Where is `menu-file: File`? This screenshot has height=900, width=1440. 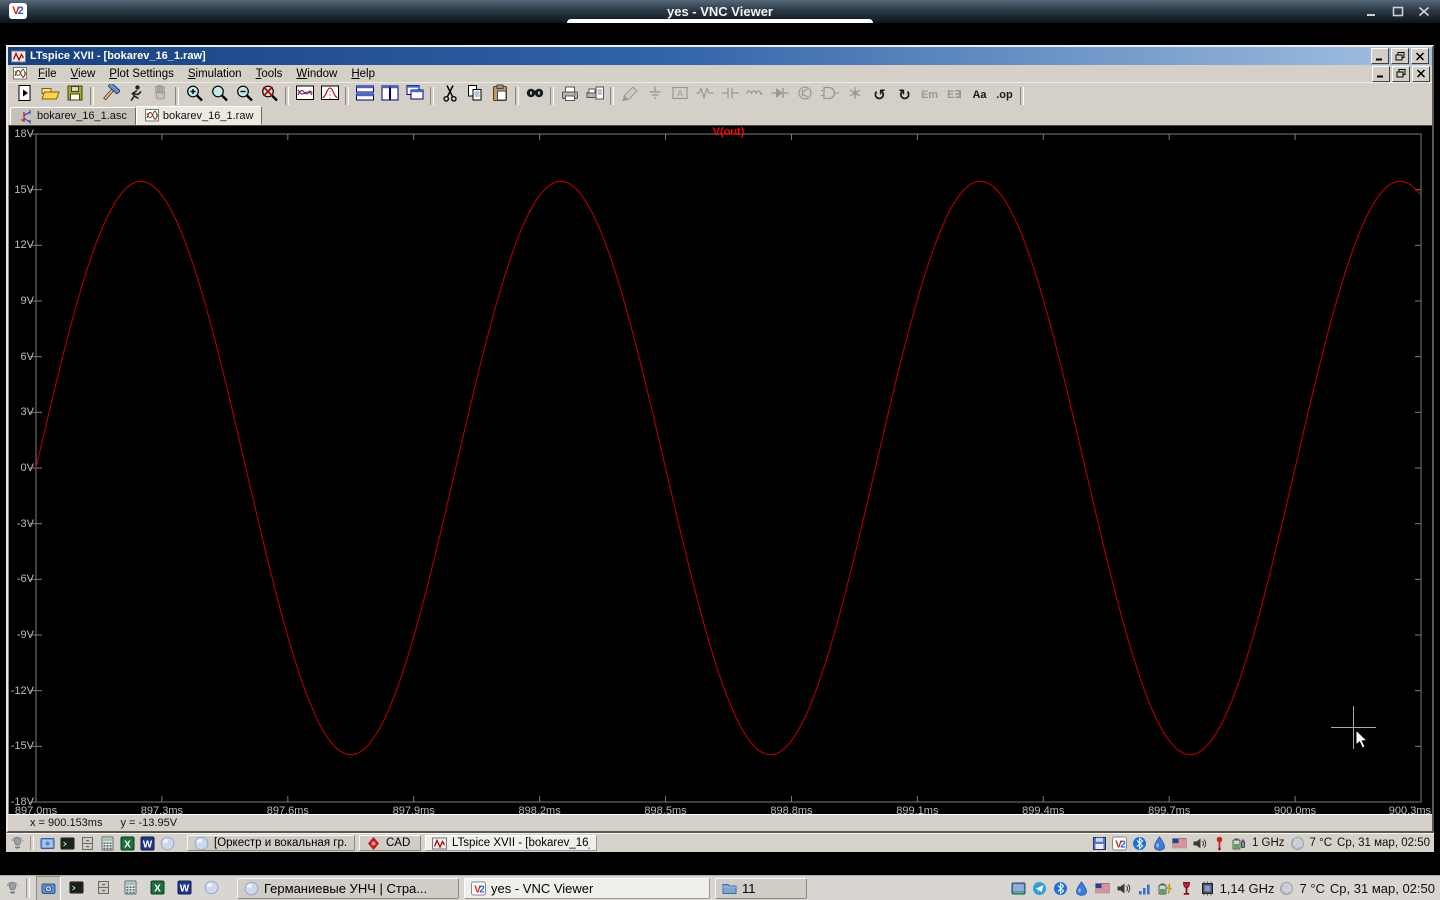 menu-file: File is located at coordinates (47, 74).